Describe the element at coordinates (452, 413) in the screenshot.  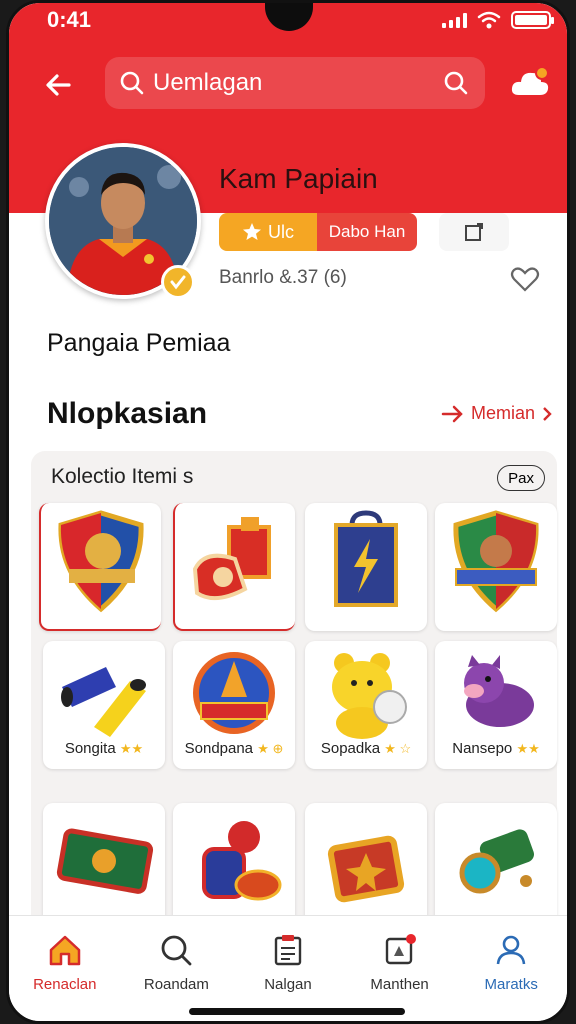
I see `arrow-right-icon` at that location.